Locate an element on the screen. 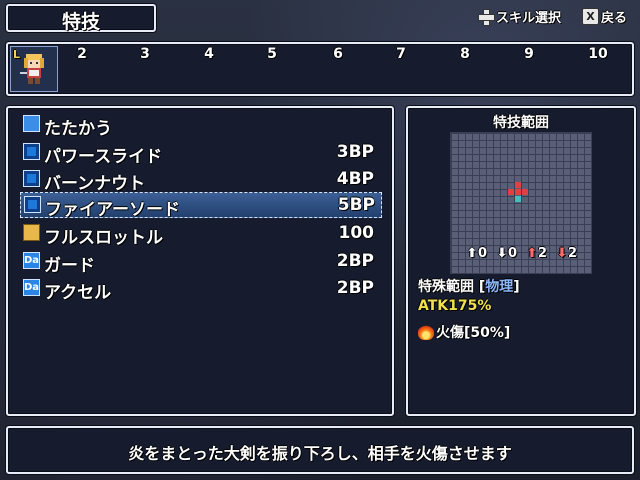  user-position-cell is located at coordinates (518, 199).